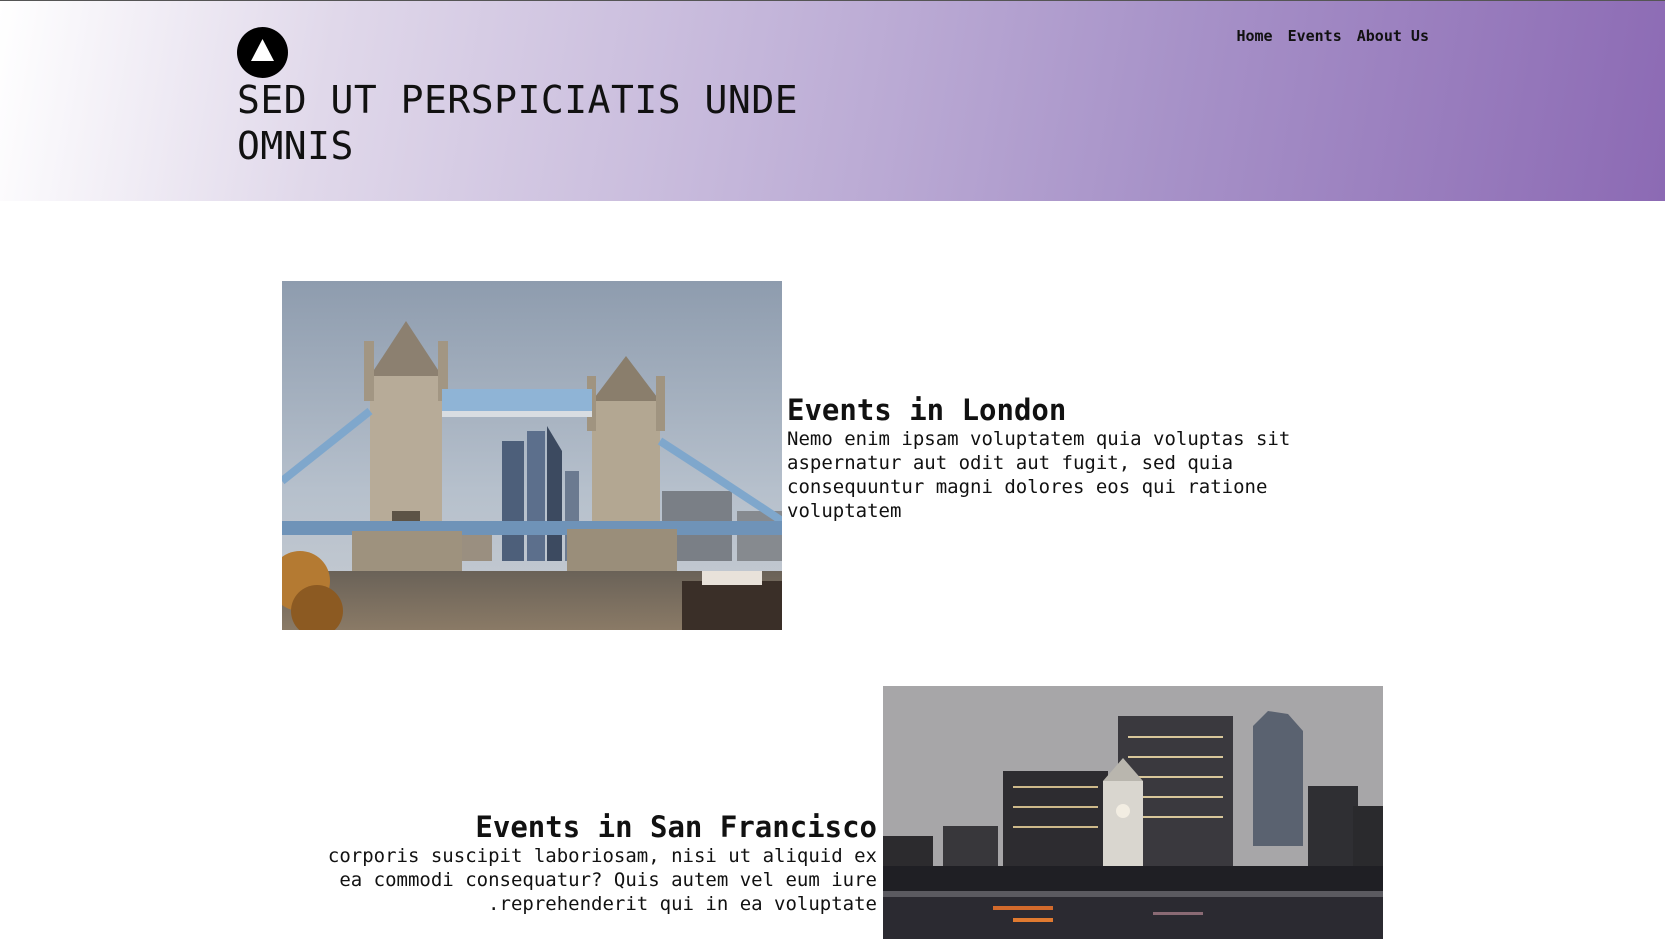  Describe the element at coordinates (588, 827) in the screenshot. I see `sf-event-title: Events in San Francisco` at that location.